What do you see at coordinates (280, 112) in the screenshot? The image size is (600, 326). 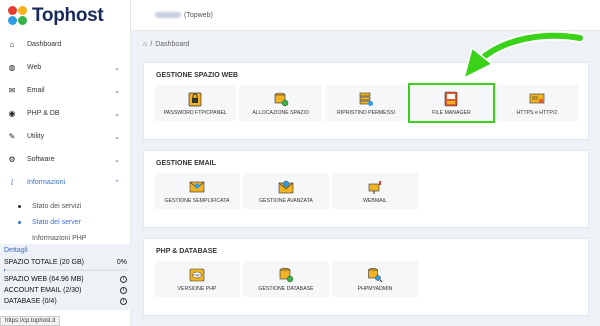 I see `tile-label: ALLOCAZIONE SPAZIO` at bounding box center [280, 112].